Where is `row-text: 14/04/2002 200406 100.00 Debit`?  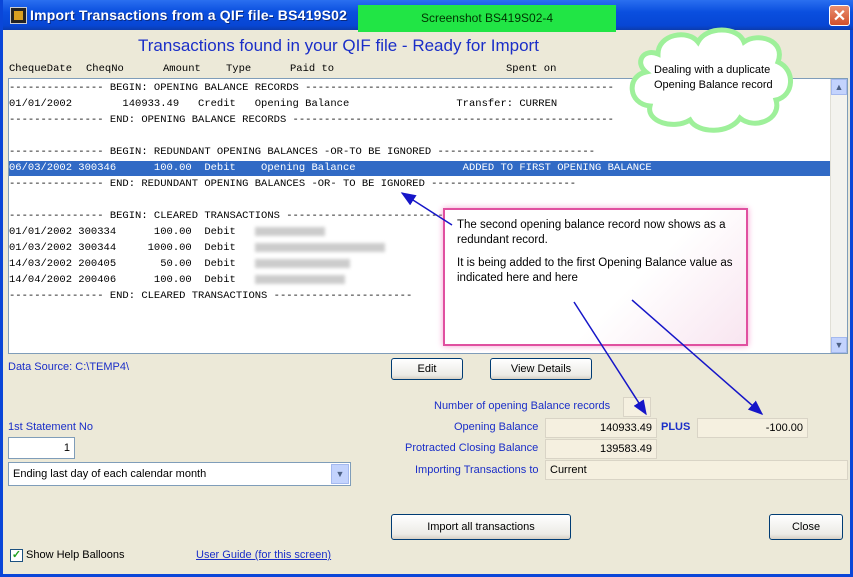
row-text: 14/04/2002 200406 100.00 Debit is located at coordinates (122, 280).